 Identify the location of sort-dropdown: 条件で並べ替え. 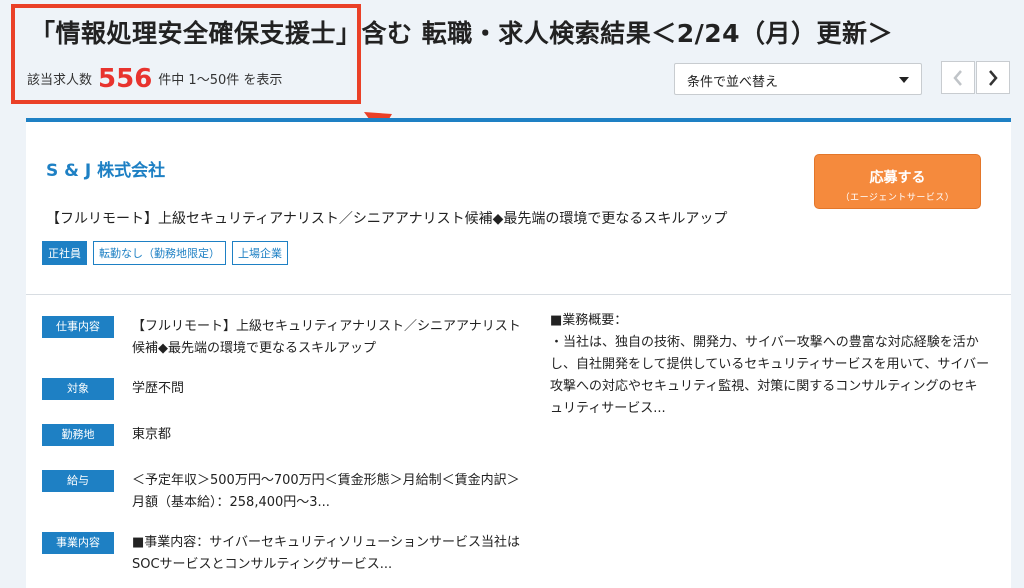
(798, 79).